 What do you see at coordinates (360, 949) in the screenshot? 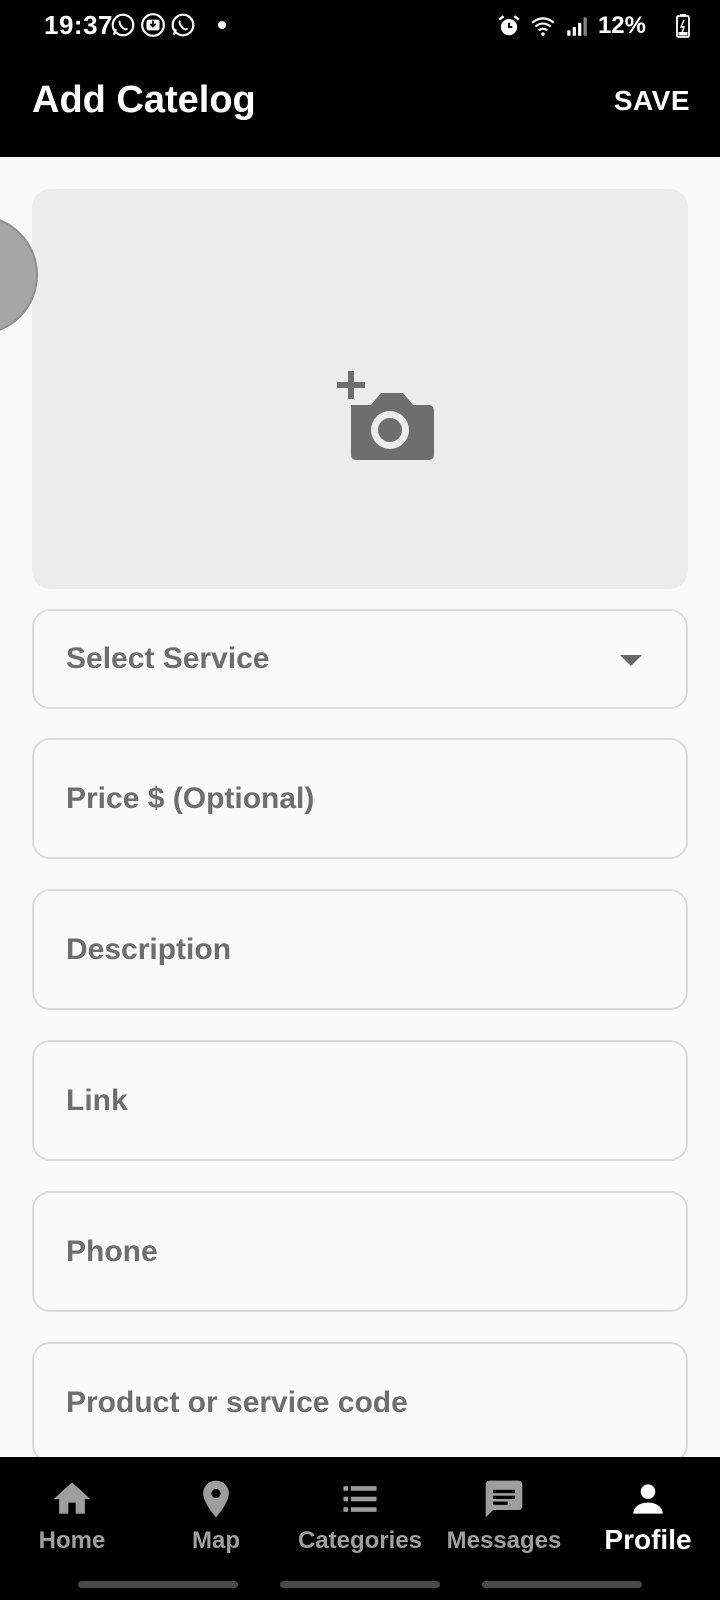
I see `description-input: Description` at bounding box center [360, 949].